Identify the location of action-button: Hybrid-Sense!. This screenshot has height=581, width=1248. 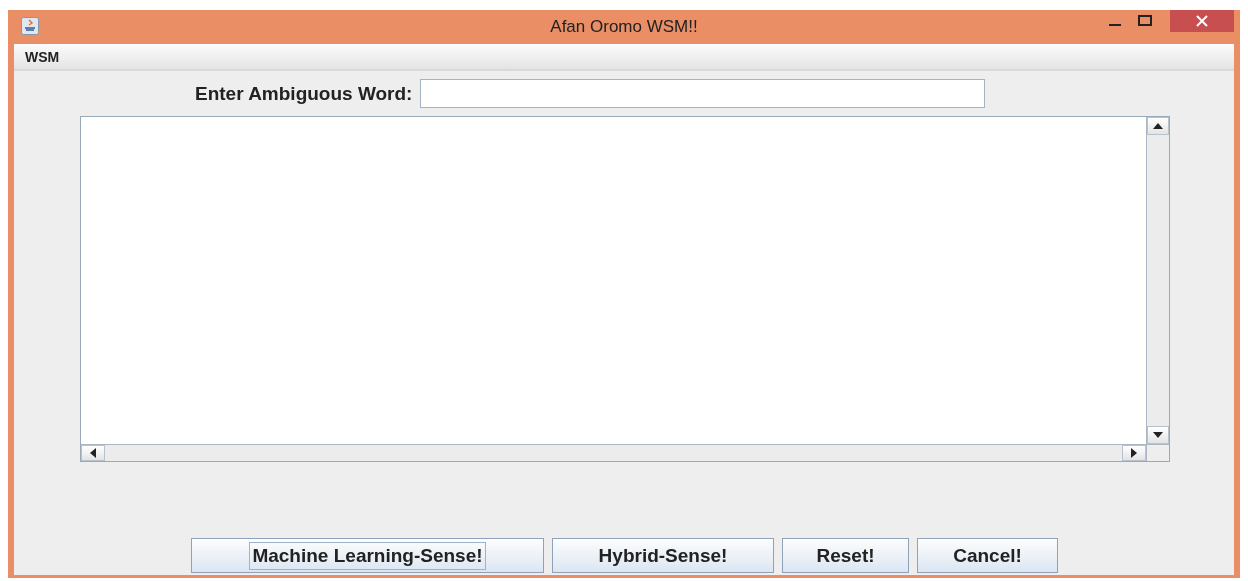
(663, 555).